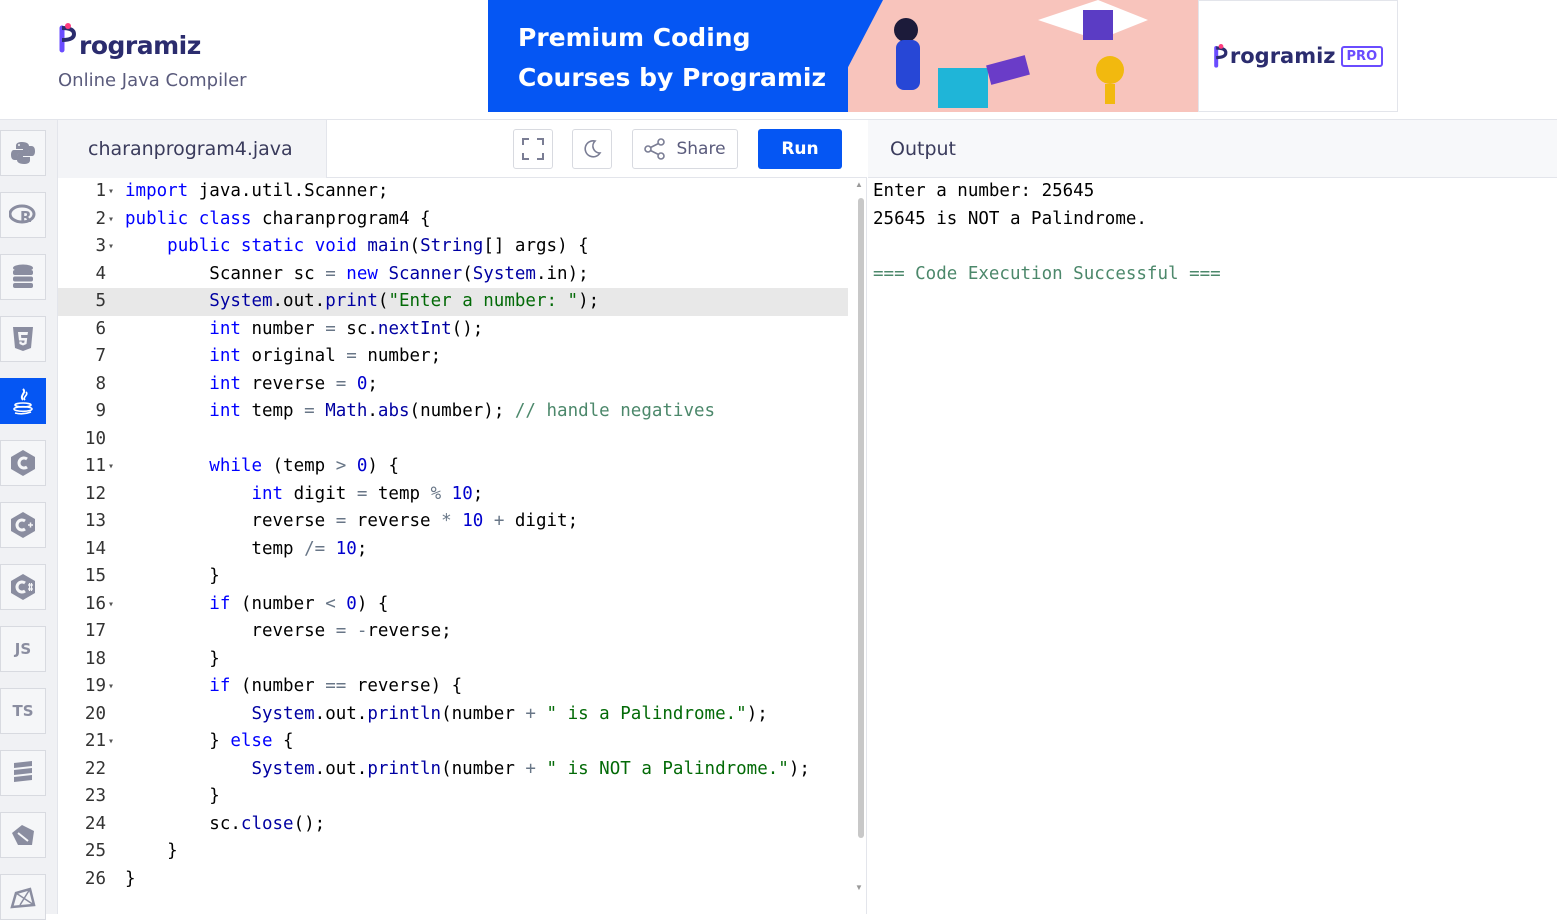 This screenshot has width=1557, height=920. I want to click on sidebar-item-swift, so click(23, 835).